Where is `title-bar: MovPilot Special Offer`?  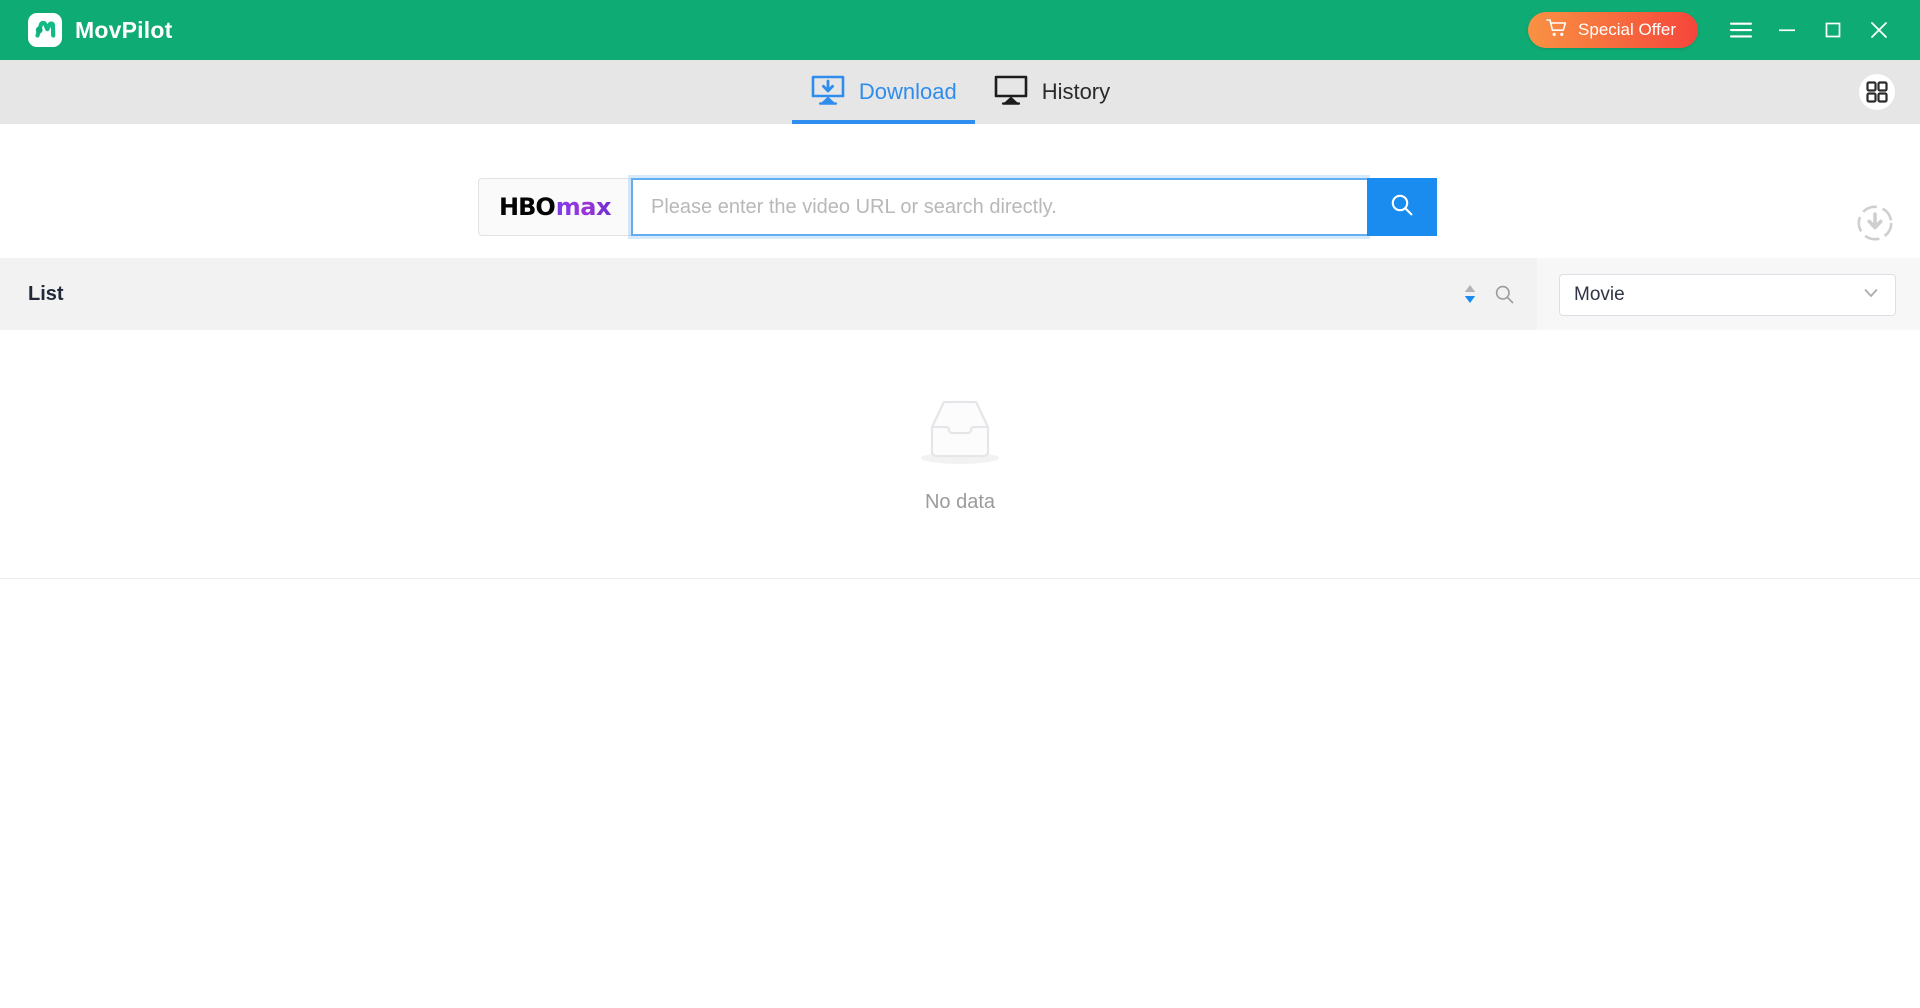
title-bar: MovPilot Special Offer is located at coordinates (960, 30).